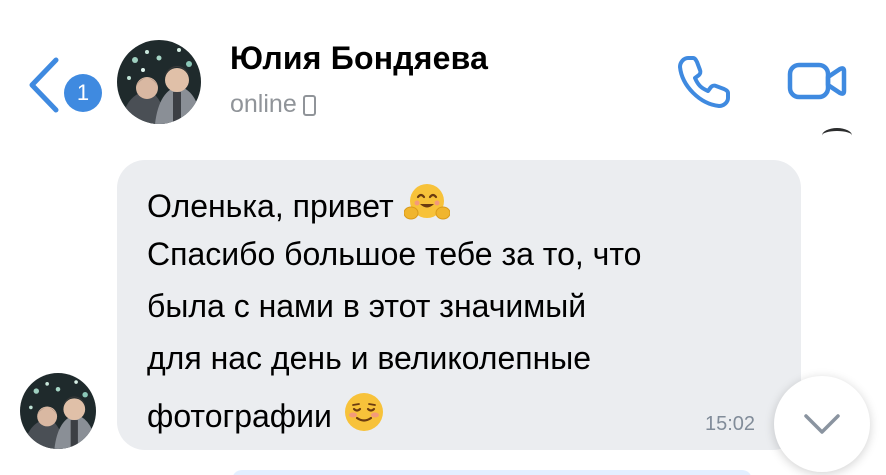 This screenshot has width=886, height=475. I want to click on message-text: фотографии, so click(239, 415).